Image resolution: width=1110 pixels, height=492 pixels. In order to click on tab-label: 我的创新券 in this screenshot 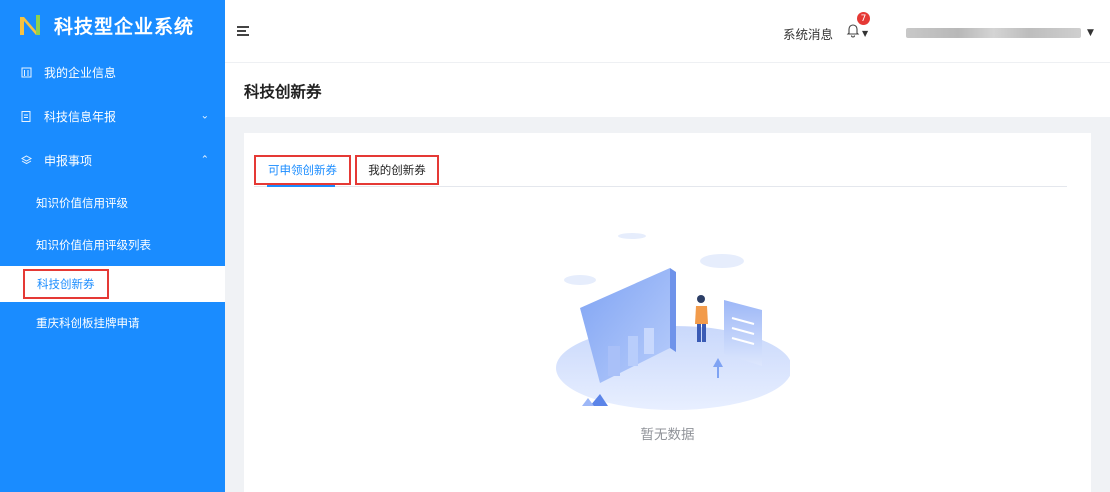, I will do `click(397, 170)`.